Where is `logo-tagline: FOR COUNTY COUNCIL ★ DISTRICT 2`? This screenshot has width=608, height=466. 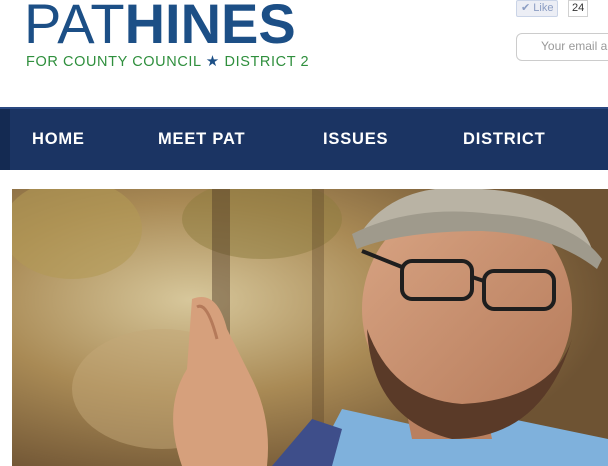 logo-tagline: FOR COUNTY COUNCIL ★ DISTRICT 2 is located at coordinates (167, 61).